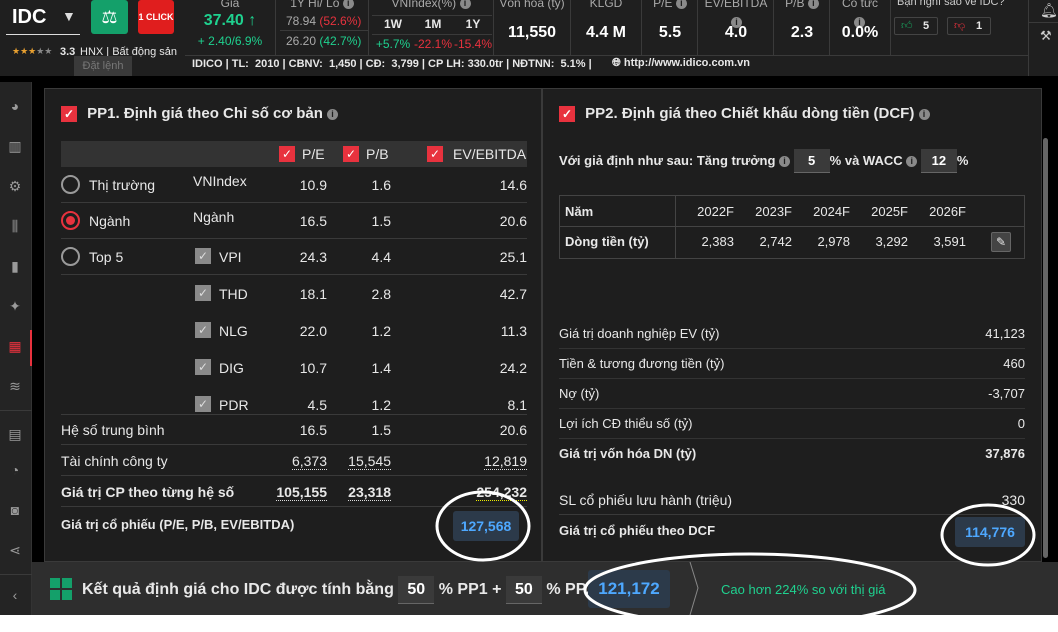 The image size is (1058, 632). I want to click on pb-checkbox: ✓, so click(351, 154).